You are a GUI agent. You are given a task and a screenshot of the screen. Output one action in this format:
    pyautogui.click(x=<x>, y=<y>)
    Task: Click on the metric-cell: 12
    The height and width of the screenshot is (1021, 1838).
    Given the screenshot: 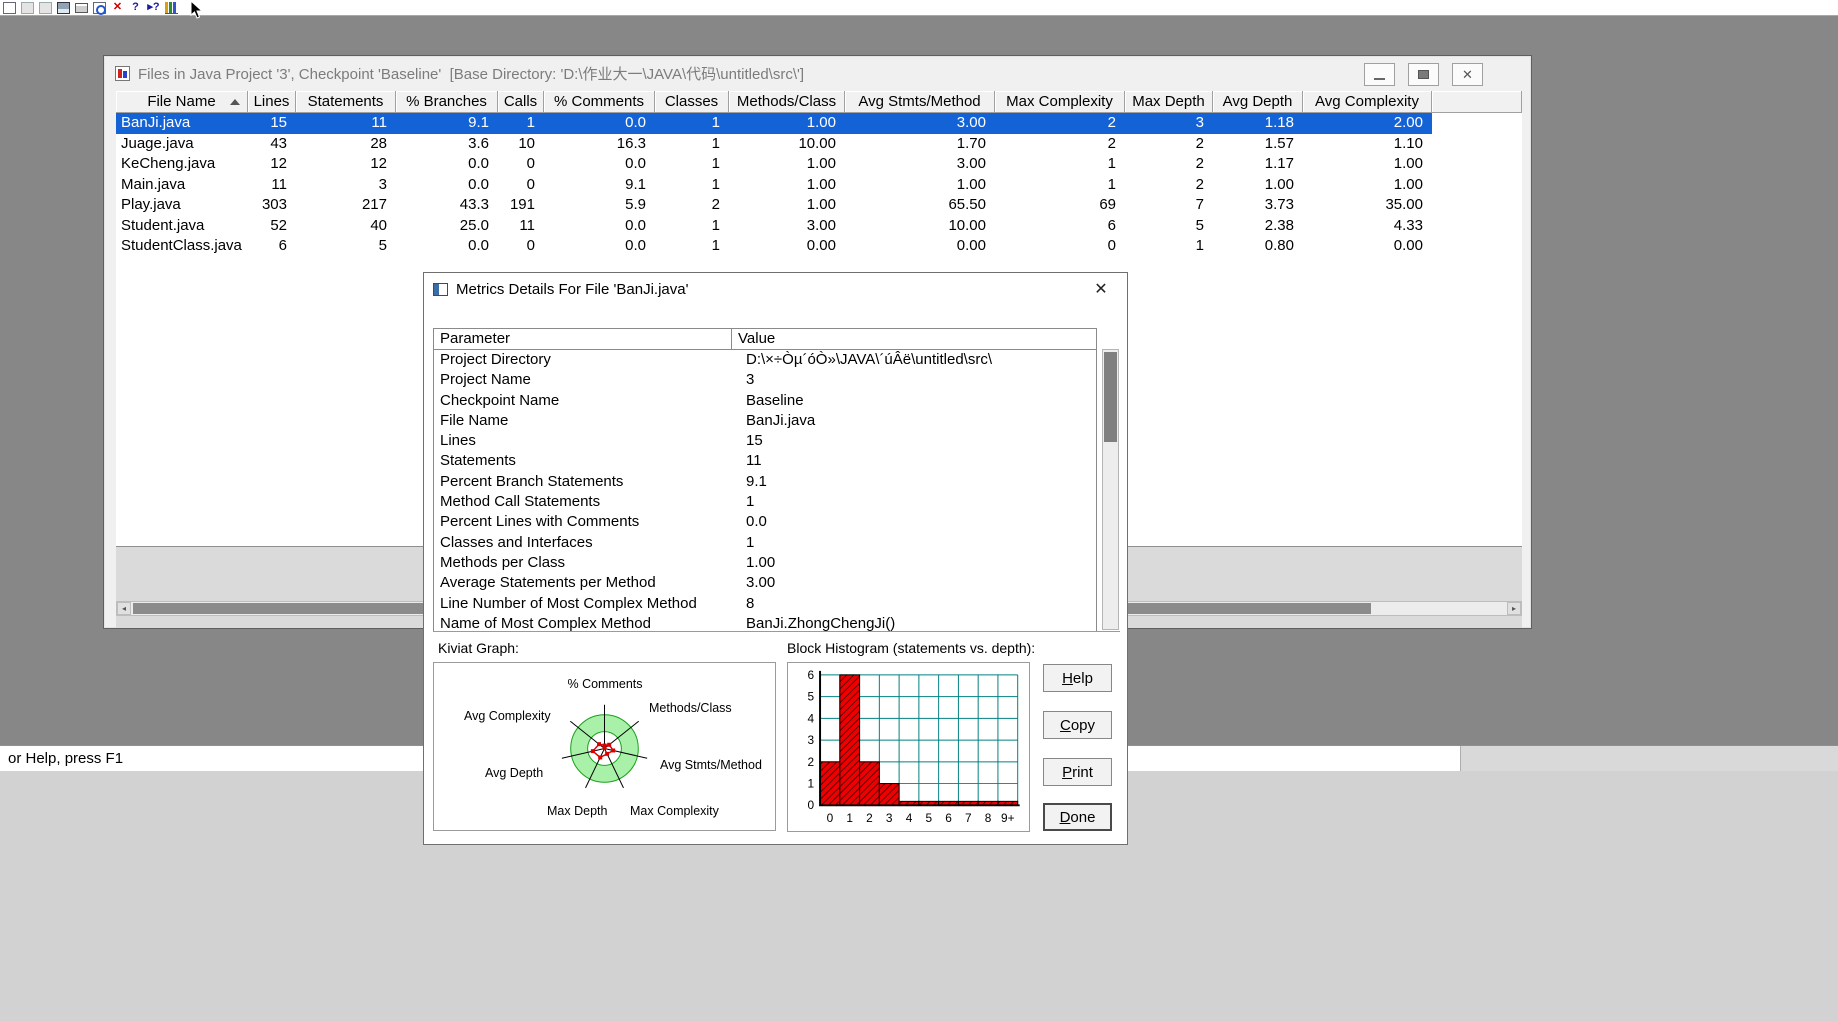 What is the action you would take?
    pyautogui.click(x=378, y=163)
    